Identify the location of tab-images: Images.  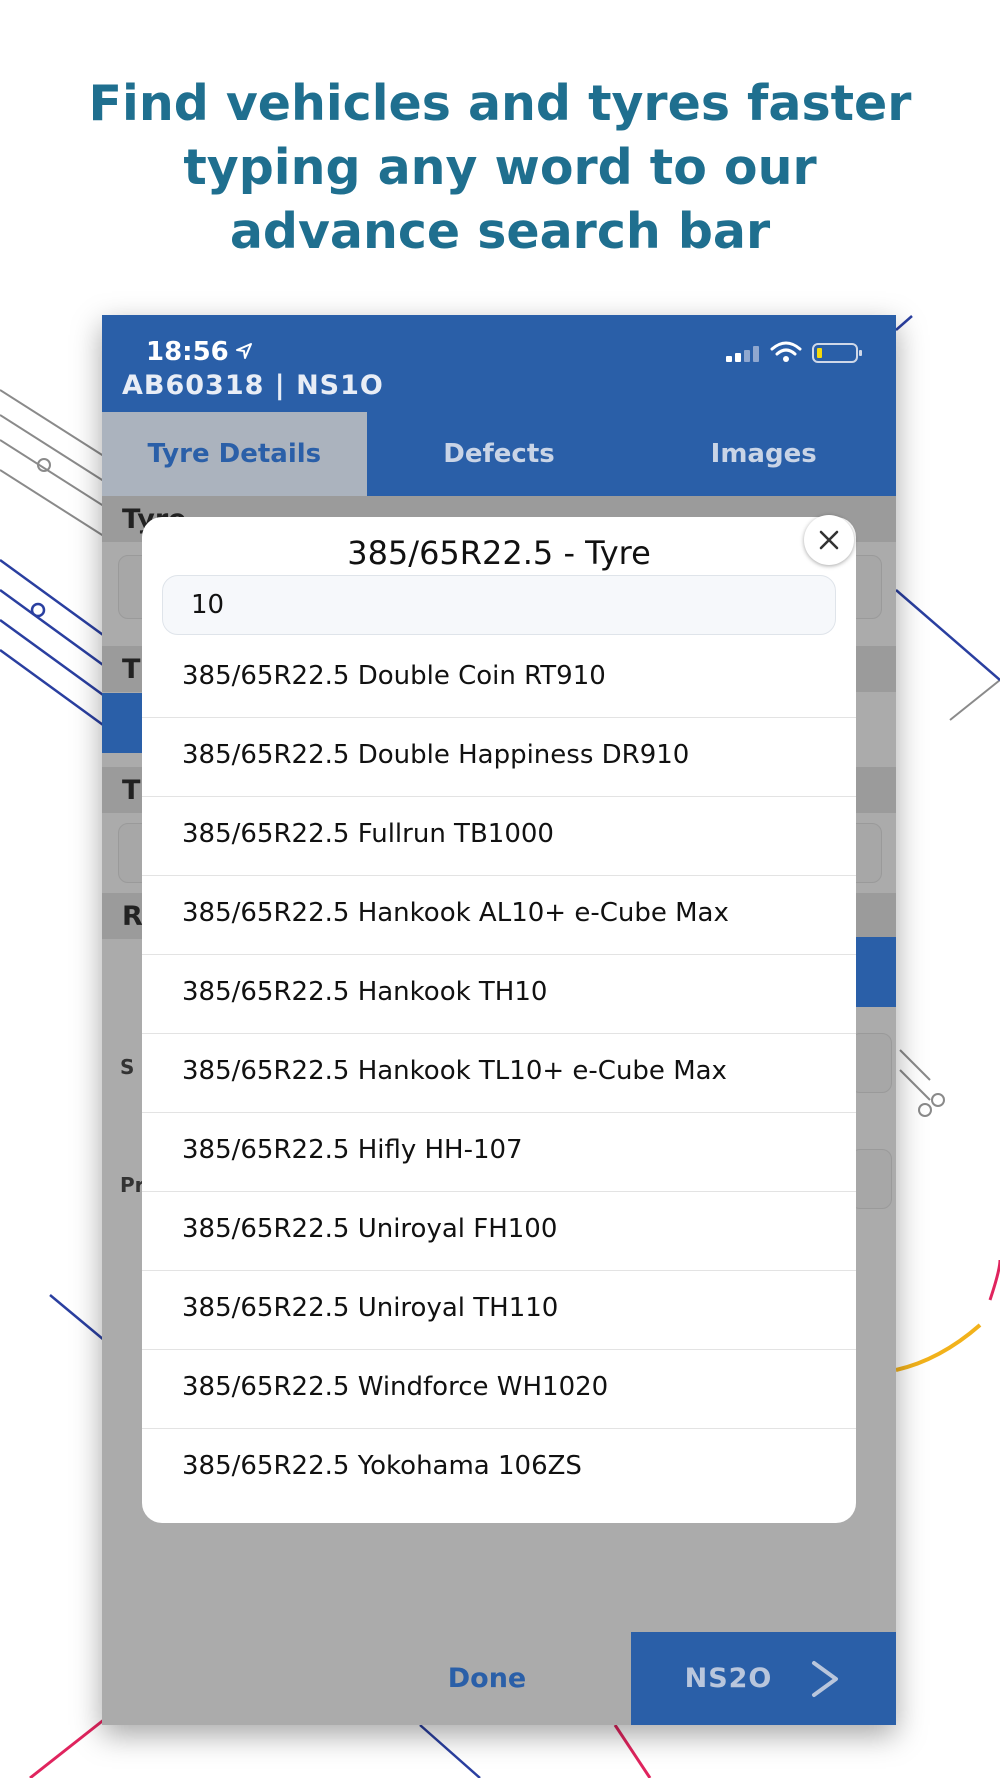
(763, 454).